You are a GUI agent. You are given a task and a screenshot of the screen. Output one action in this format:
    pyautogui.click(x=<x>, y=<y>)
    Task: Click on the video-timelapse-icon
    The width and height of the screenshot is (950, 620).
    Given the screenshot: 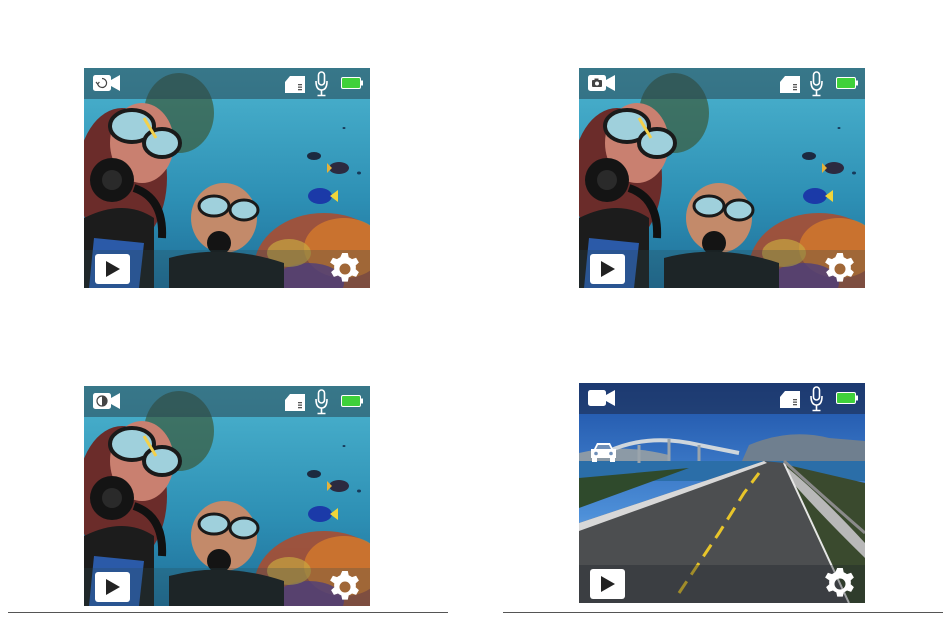 What is the action you would take?
    pyautogui.click(x=106, y=401)
    